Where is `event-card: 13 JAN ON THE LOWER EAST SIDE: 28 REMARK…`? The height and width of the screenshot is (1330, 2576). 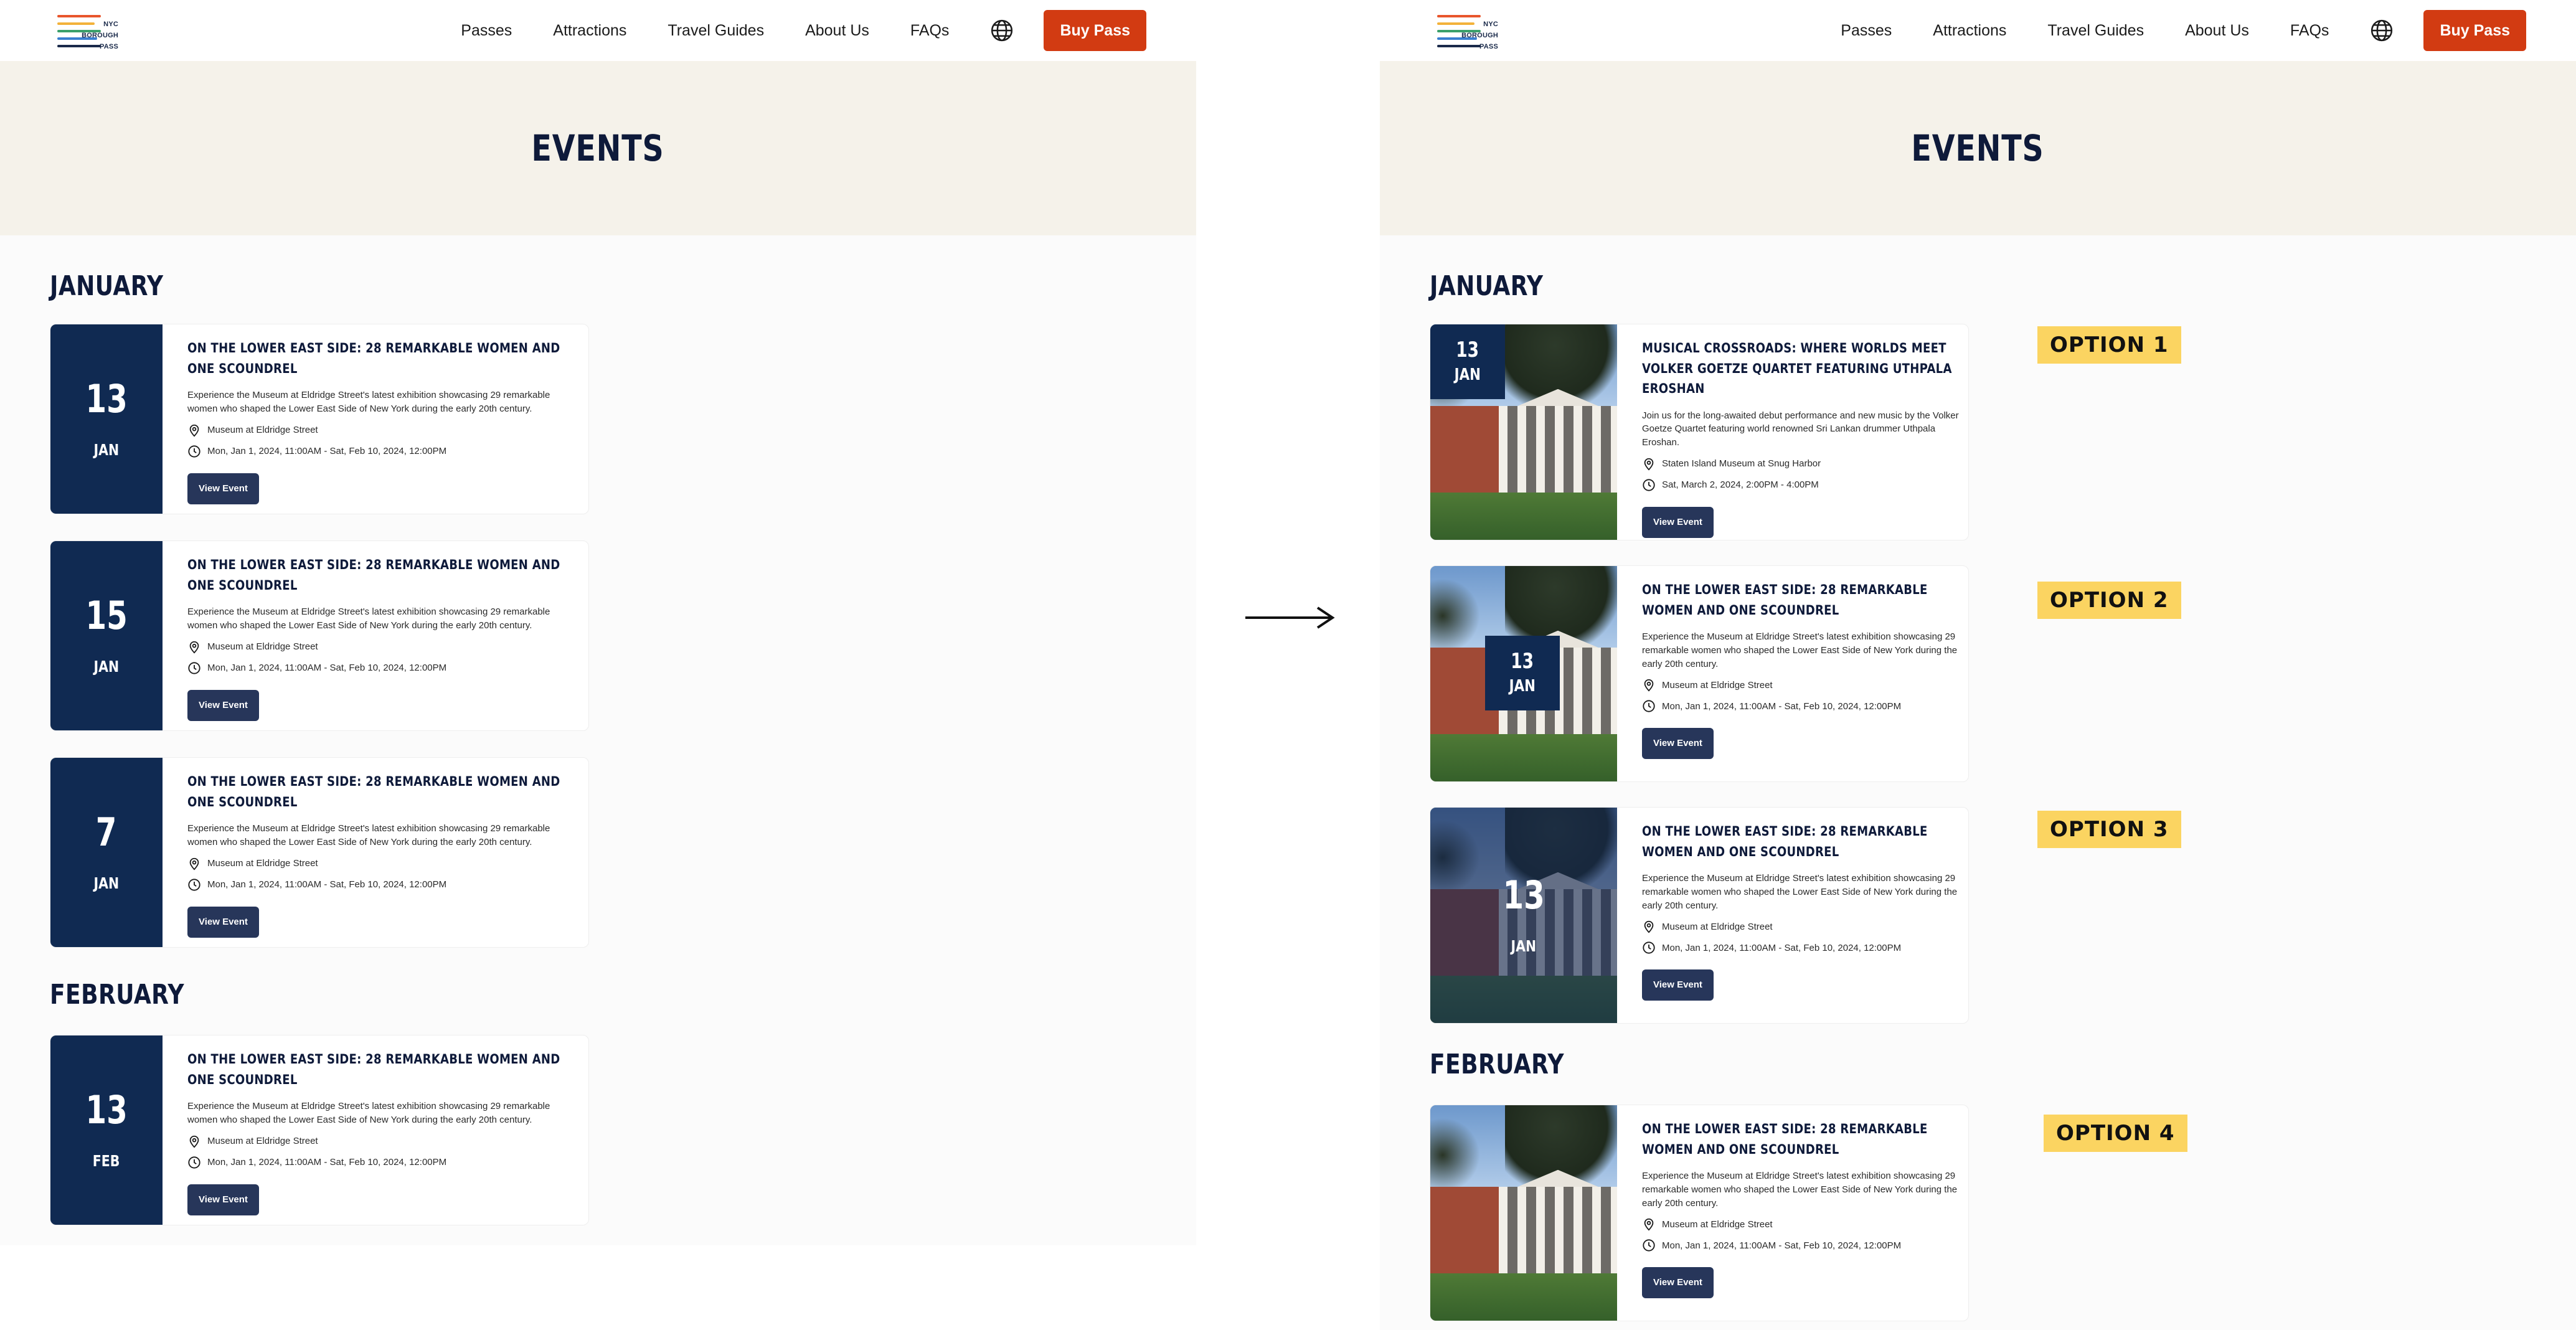
event-card: 13 JAN ON THE LOWER EAST SIDE: 28 REMARK… is located at coordinates (320, 419).